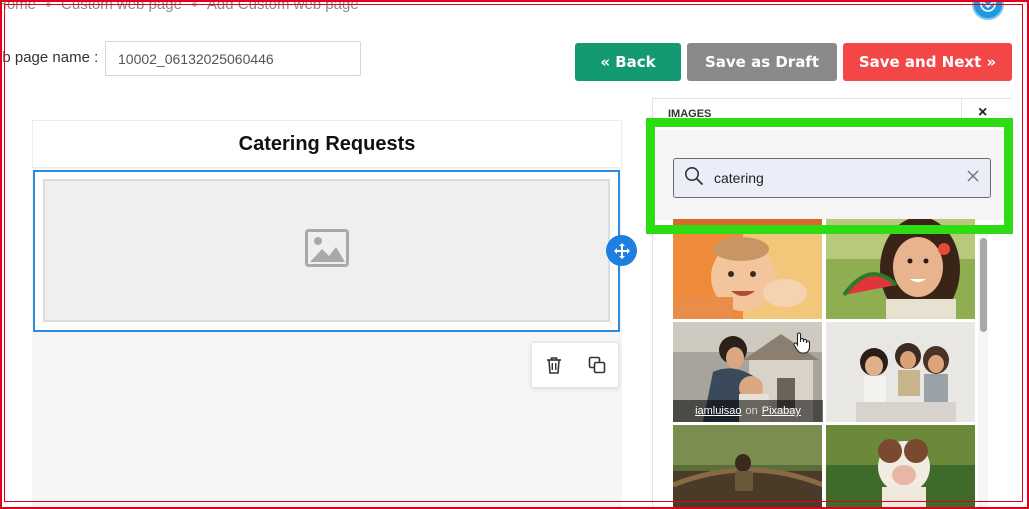 The width and height of the screenshot is (1029, 509). What do you see at coordinates (597, 365) in the screenshot?
I see `duplicate-icon` at bounding box center [597, 365].